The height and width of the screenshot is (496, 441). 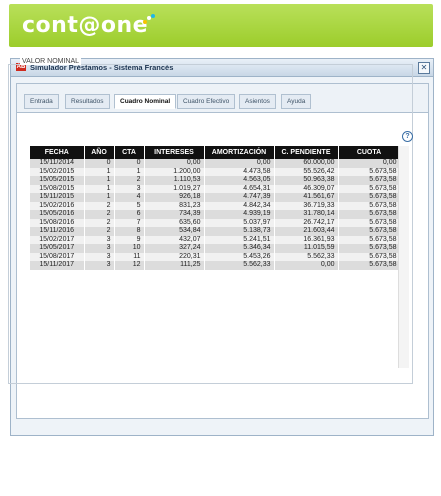 I want to click on table-cell: 4.563,05, so click(x=239, y=180).